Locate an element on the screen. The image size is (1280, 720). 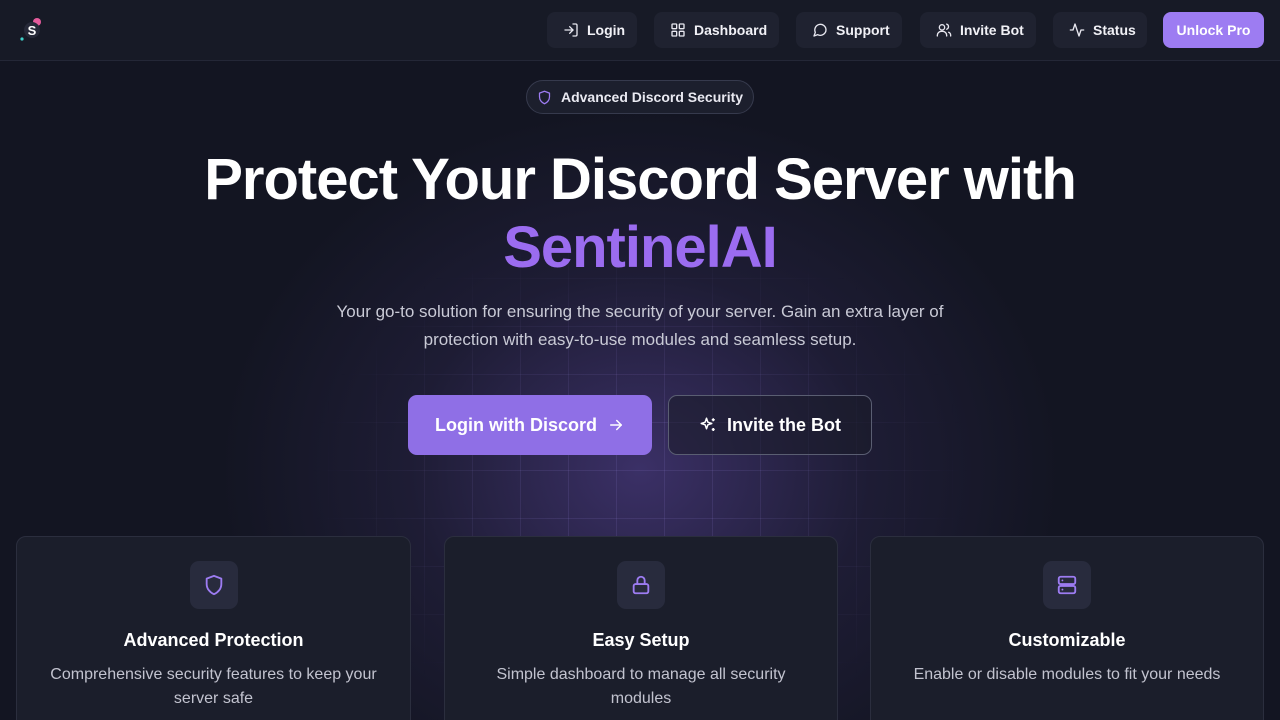
dashboard-nav-button: Dashboard is located at coordinates (716, 30).